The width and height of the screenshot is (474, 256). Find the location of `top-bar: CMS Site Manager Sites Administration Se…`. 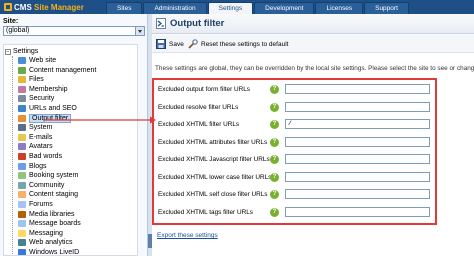

top-bar: CMS Site Manager Sites Administration Se… is located at coordinates (237, 7).